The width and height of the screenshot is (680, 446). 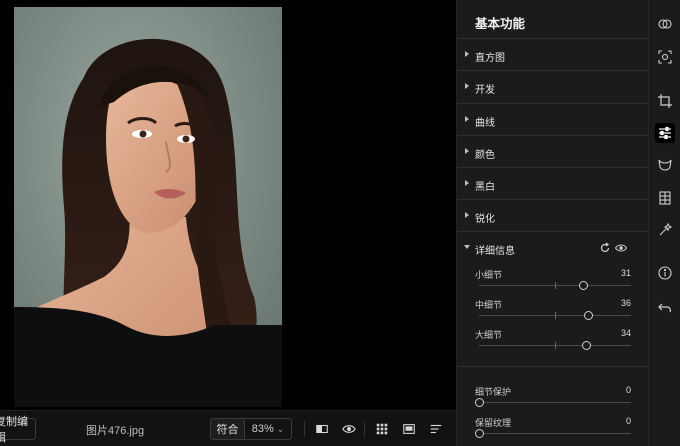 I want to click on compare-icon, so click(x=322, y=429).